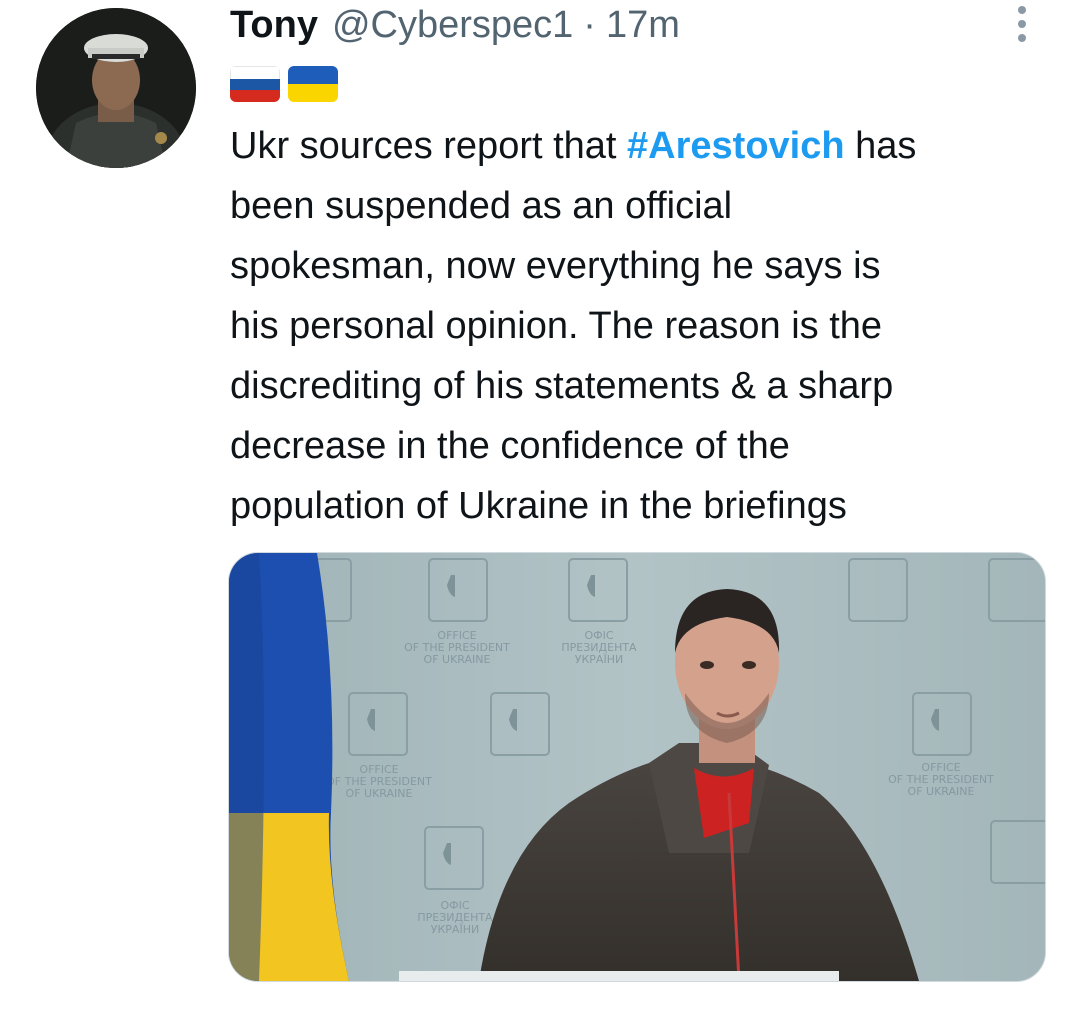  I want to click on flag-emojis, so click(284, 84).